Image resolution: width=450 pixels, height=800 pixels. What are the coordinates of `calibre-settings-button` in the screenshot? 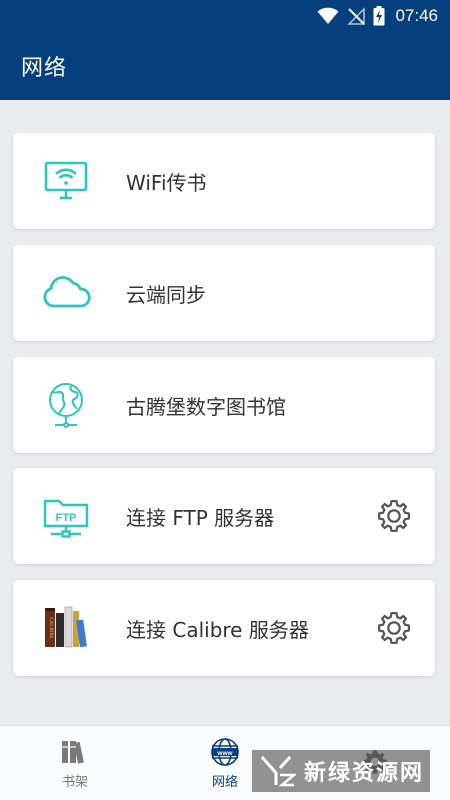 It's located at (394, 628).